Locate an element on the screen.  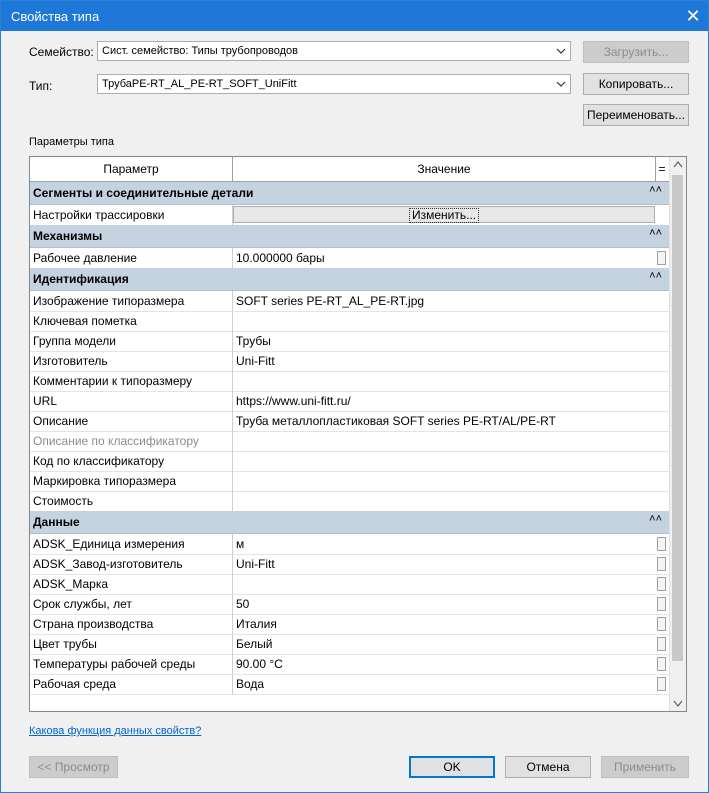
help-link: Какова функция данных свойств? is located at coordinates (115, 731).